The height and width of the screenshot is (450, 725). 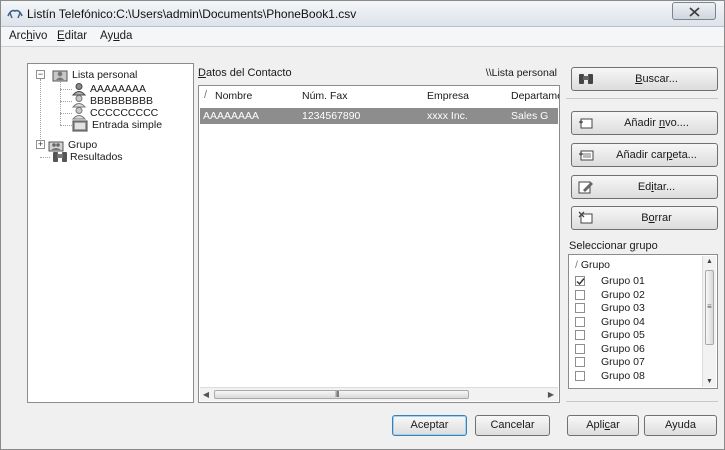 I want to click on group-item-label: Grupo 08, so click(x=623, y=375).